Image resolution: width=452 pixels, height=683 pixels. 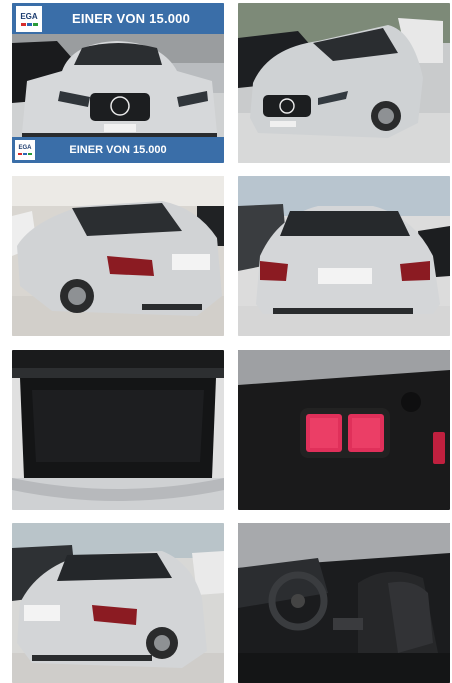 What do you see at coordinates (25, 150) in the screenshot?
I see `ega-logo-small-icon: EGA` at bounding box center [25, 150].